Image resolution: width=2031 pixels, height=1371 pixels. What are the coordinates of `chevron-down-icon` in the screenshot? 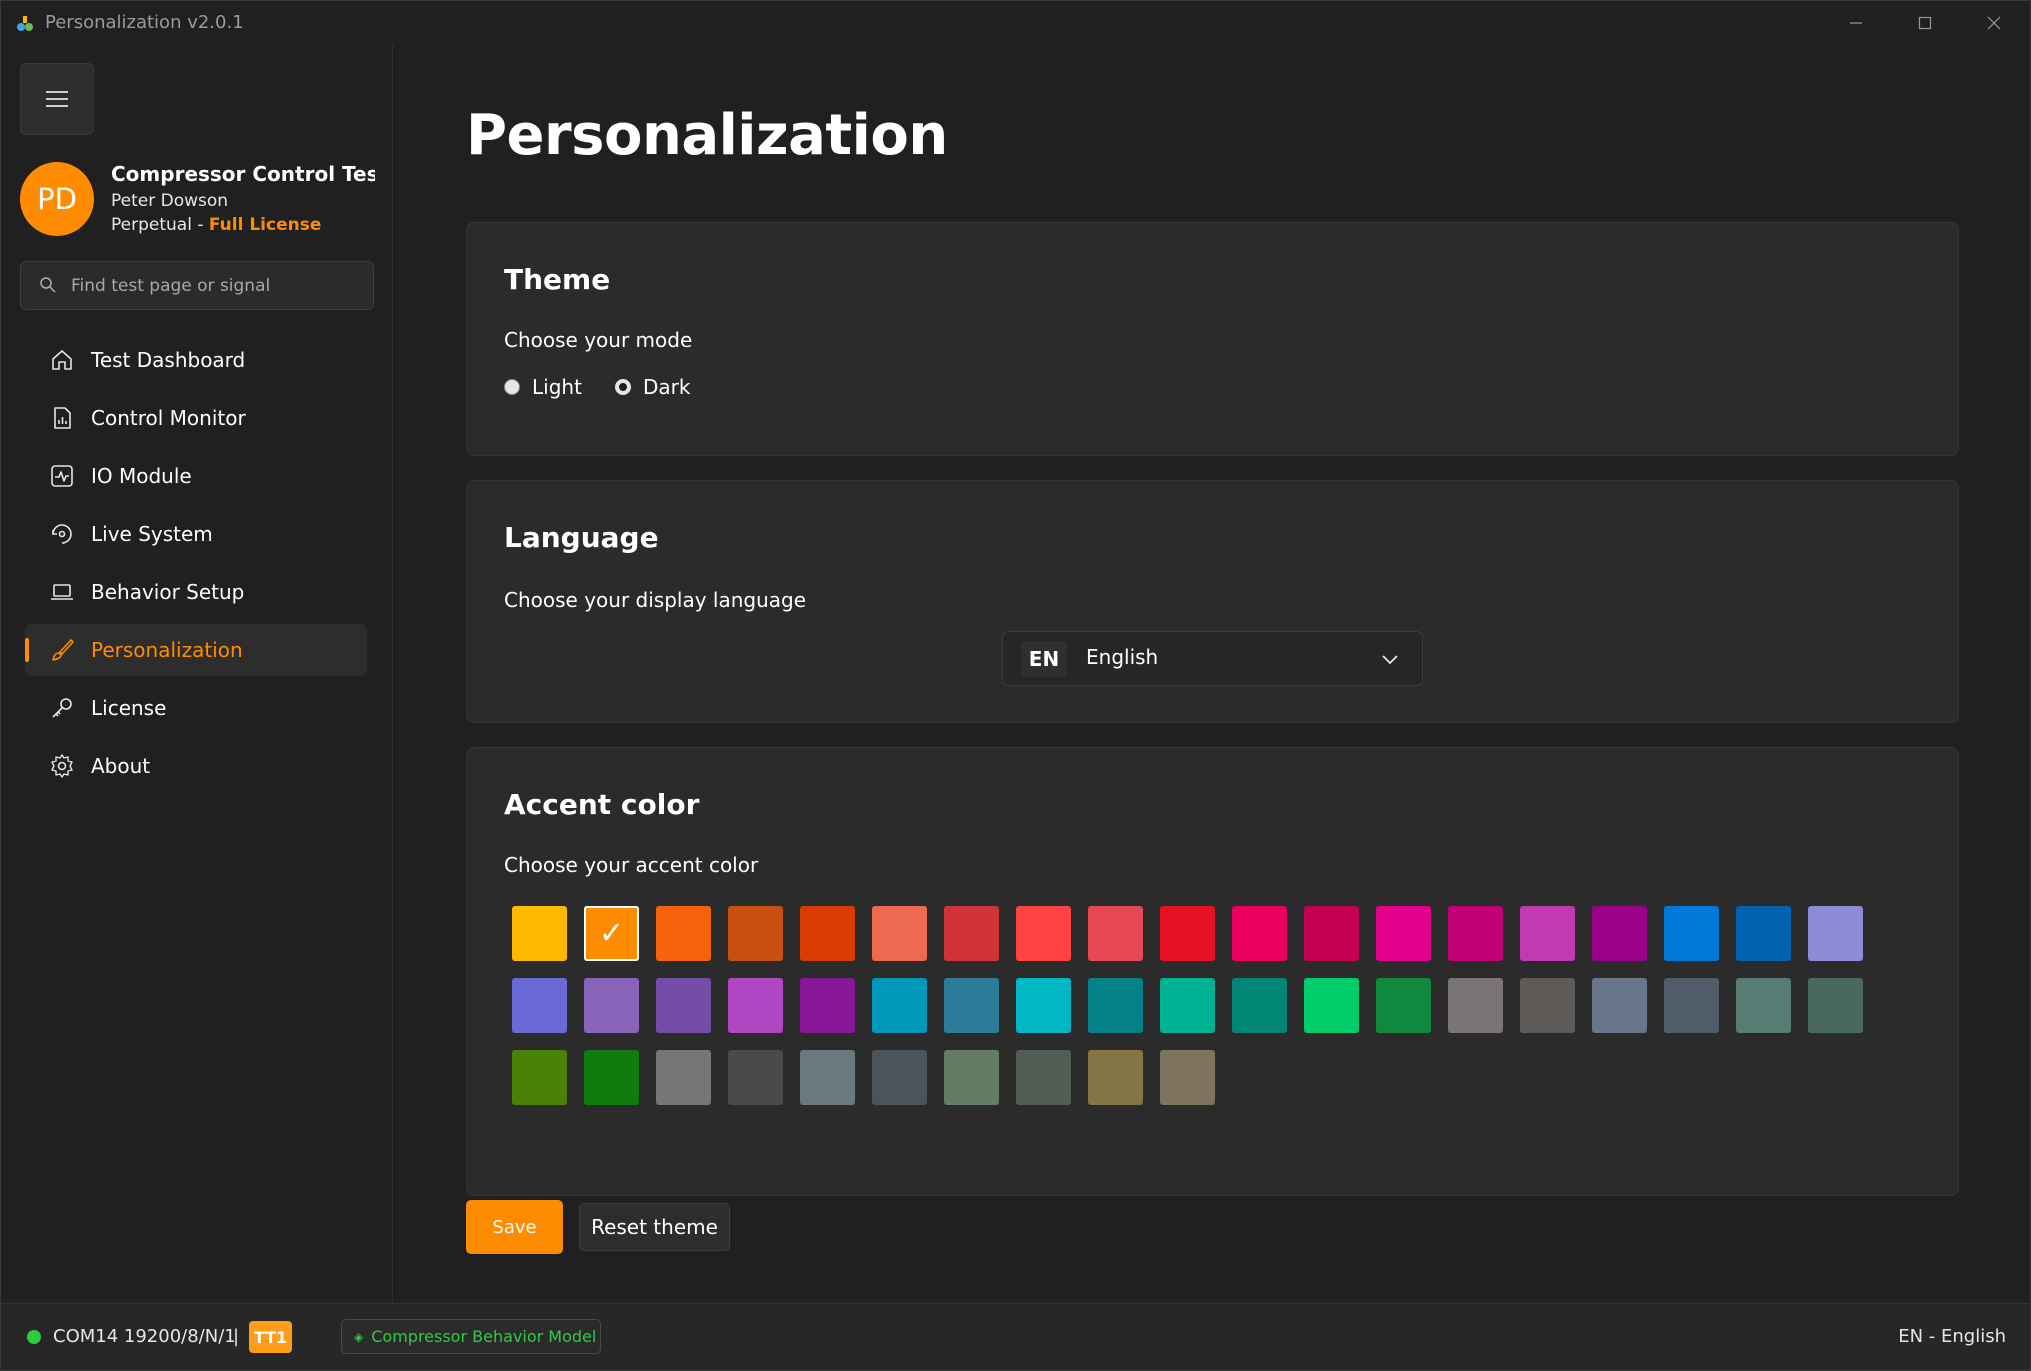 It's located at (1390, 660).